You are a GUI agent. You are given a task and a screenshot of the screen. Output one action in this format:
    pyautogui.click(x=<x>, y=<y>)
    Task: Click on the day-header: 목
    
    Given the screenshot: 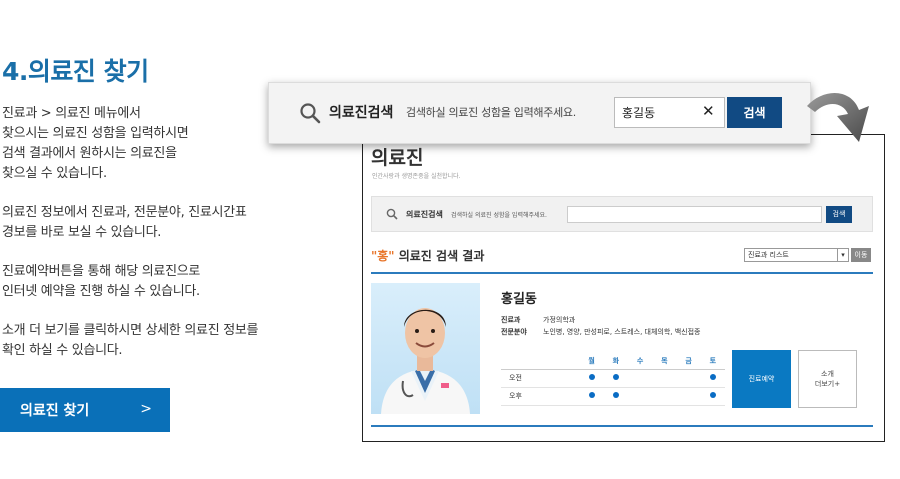 What is the action you would take?
    pyautogui.click(x=664, y=361)
    